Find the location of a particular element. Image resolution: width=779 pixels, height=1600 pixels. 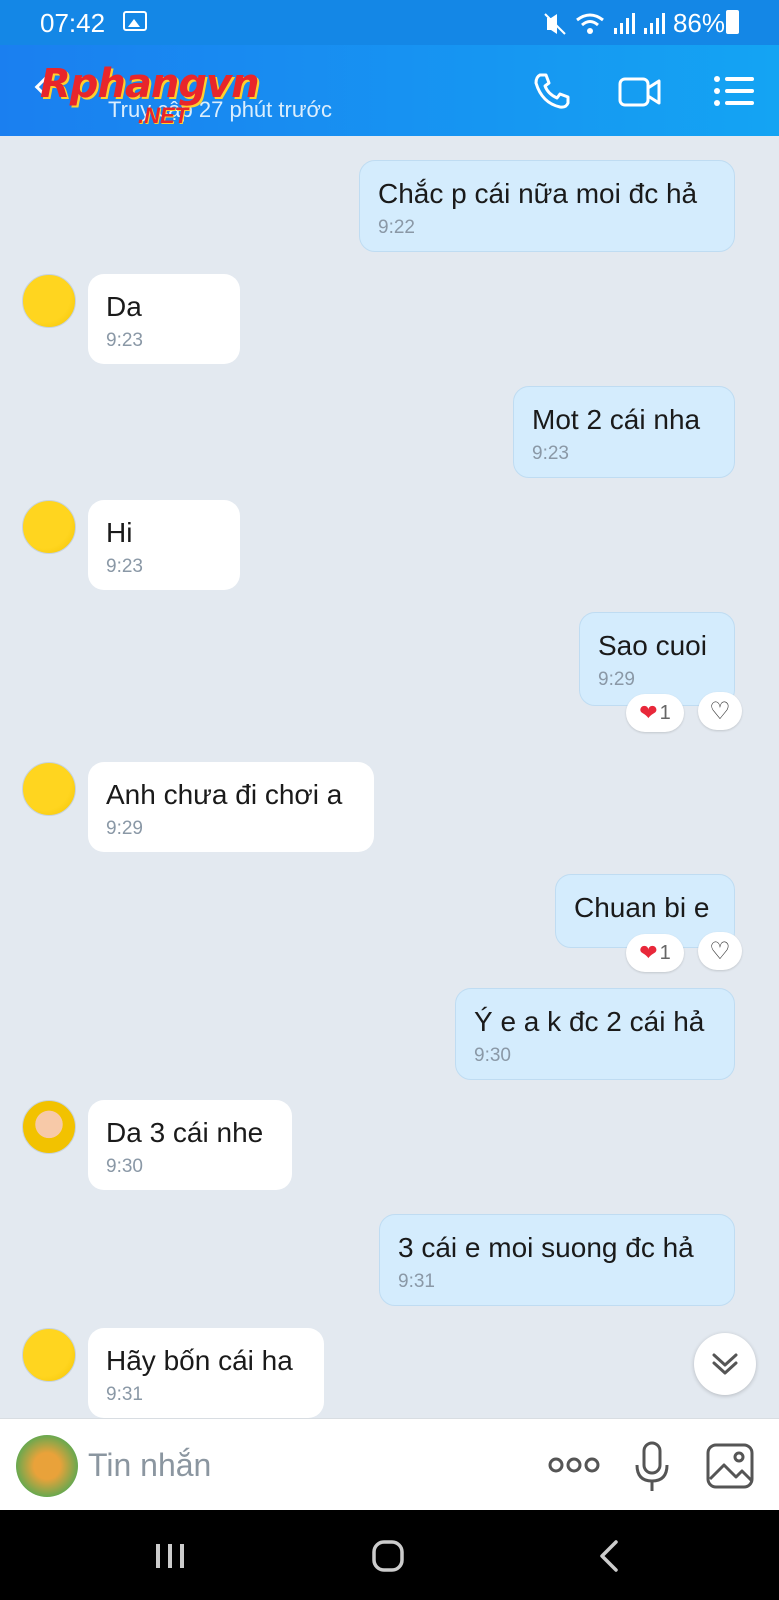

scroll-to-bottom-button is located at coordinates (725, 1364).